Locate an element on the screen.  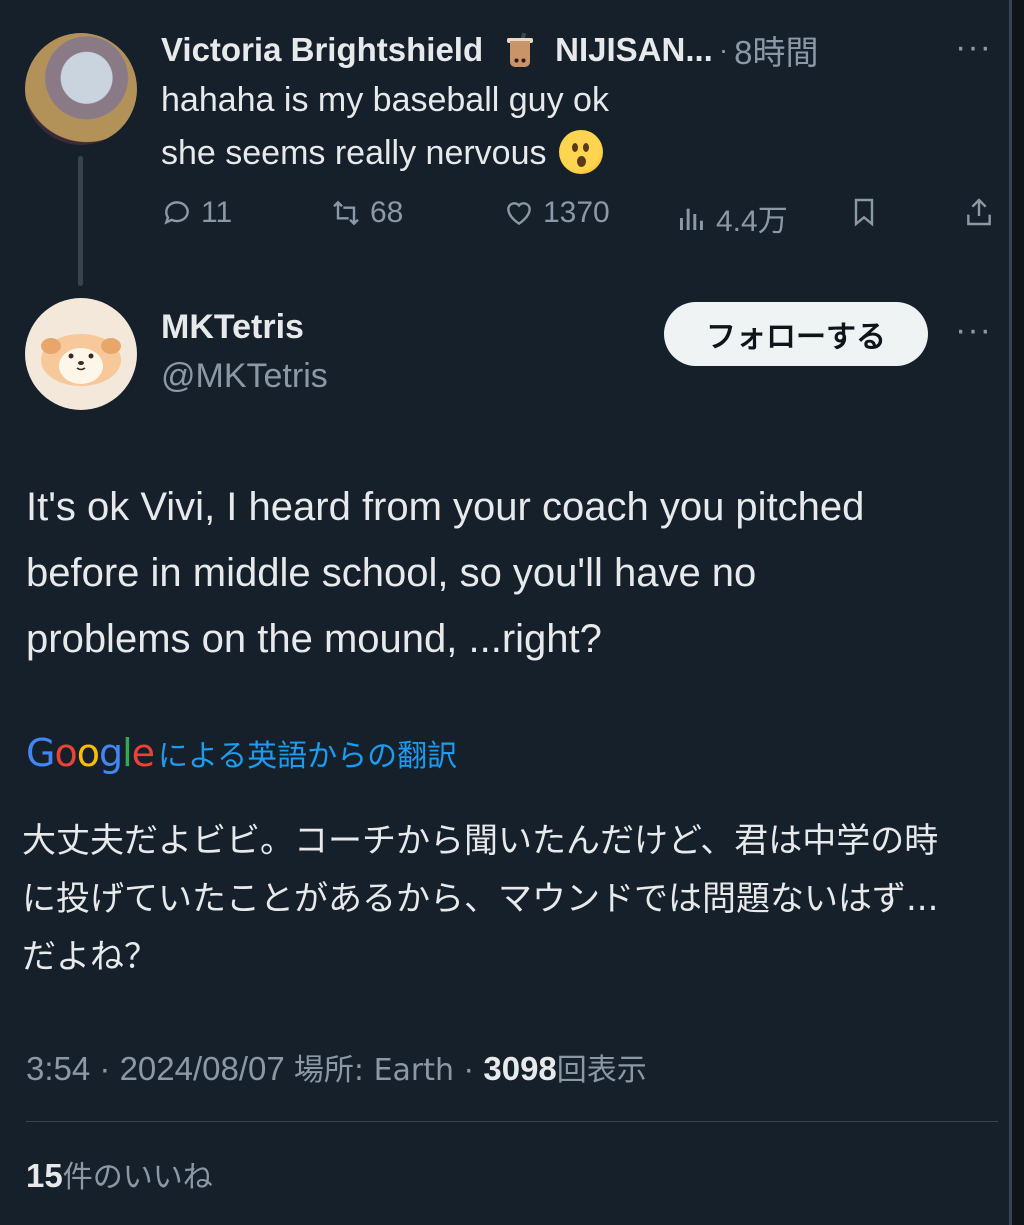
google-logo: Google is located at coordinates (90, 753).